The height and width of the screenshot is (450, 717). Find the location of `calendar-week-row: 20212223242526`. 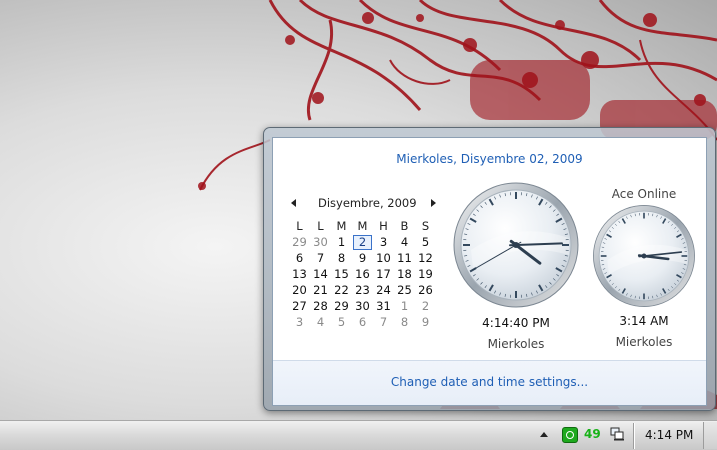

calendar-week-row: 20212223242526 is located at coordinates (362, 290).